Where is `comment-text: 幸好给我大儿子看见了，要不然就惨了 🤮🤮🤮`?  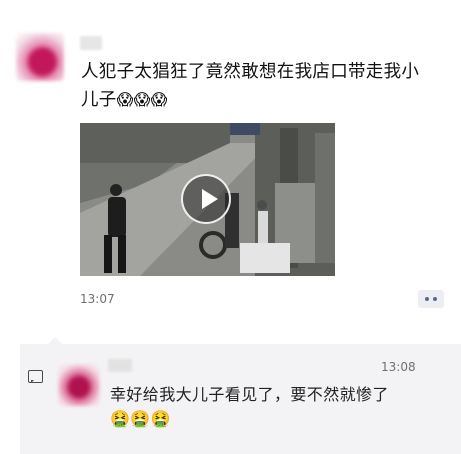
comment-text: 幸好给我大儿子看见了，要不然就惨了 🤮🤮🤮 is located at coordinates (270, 407).